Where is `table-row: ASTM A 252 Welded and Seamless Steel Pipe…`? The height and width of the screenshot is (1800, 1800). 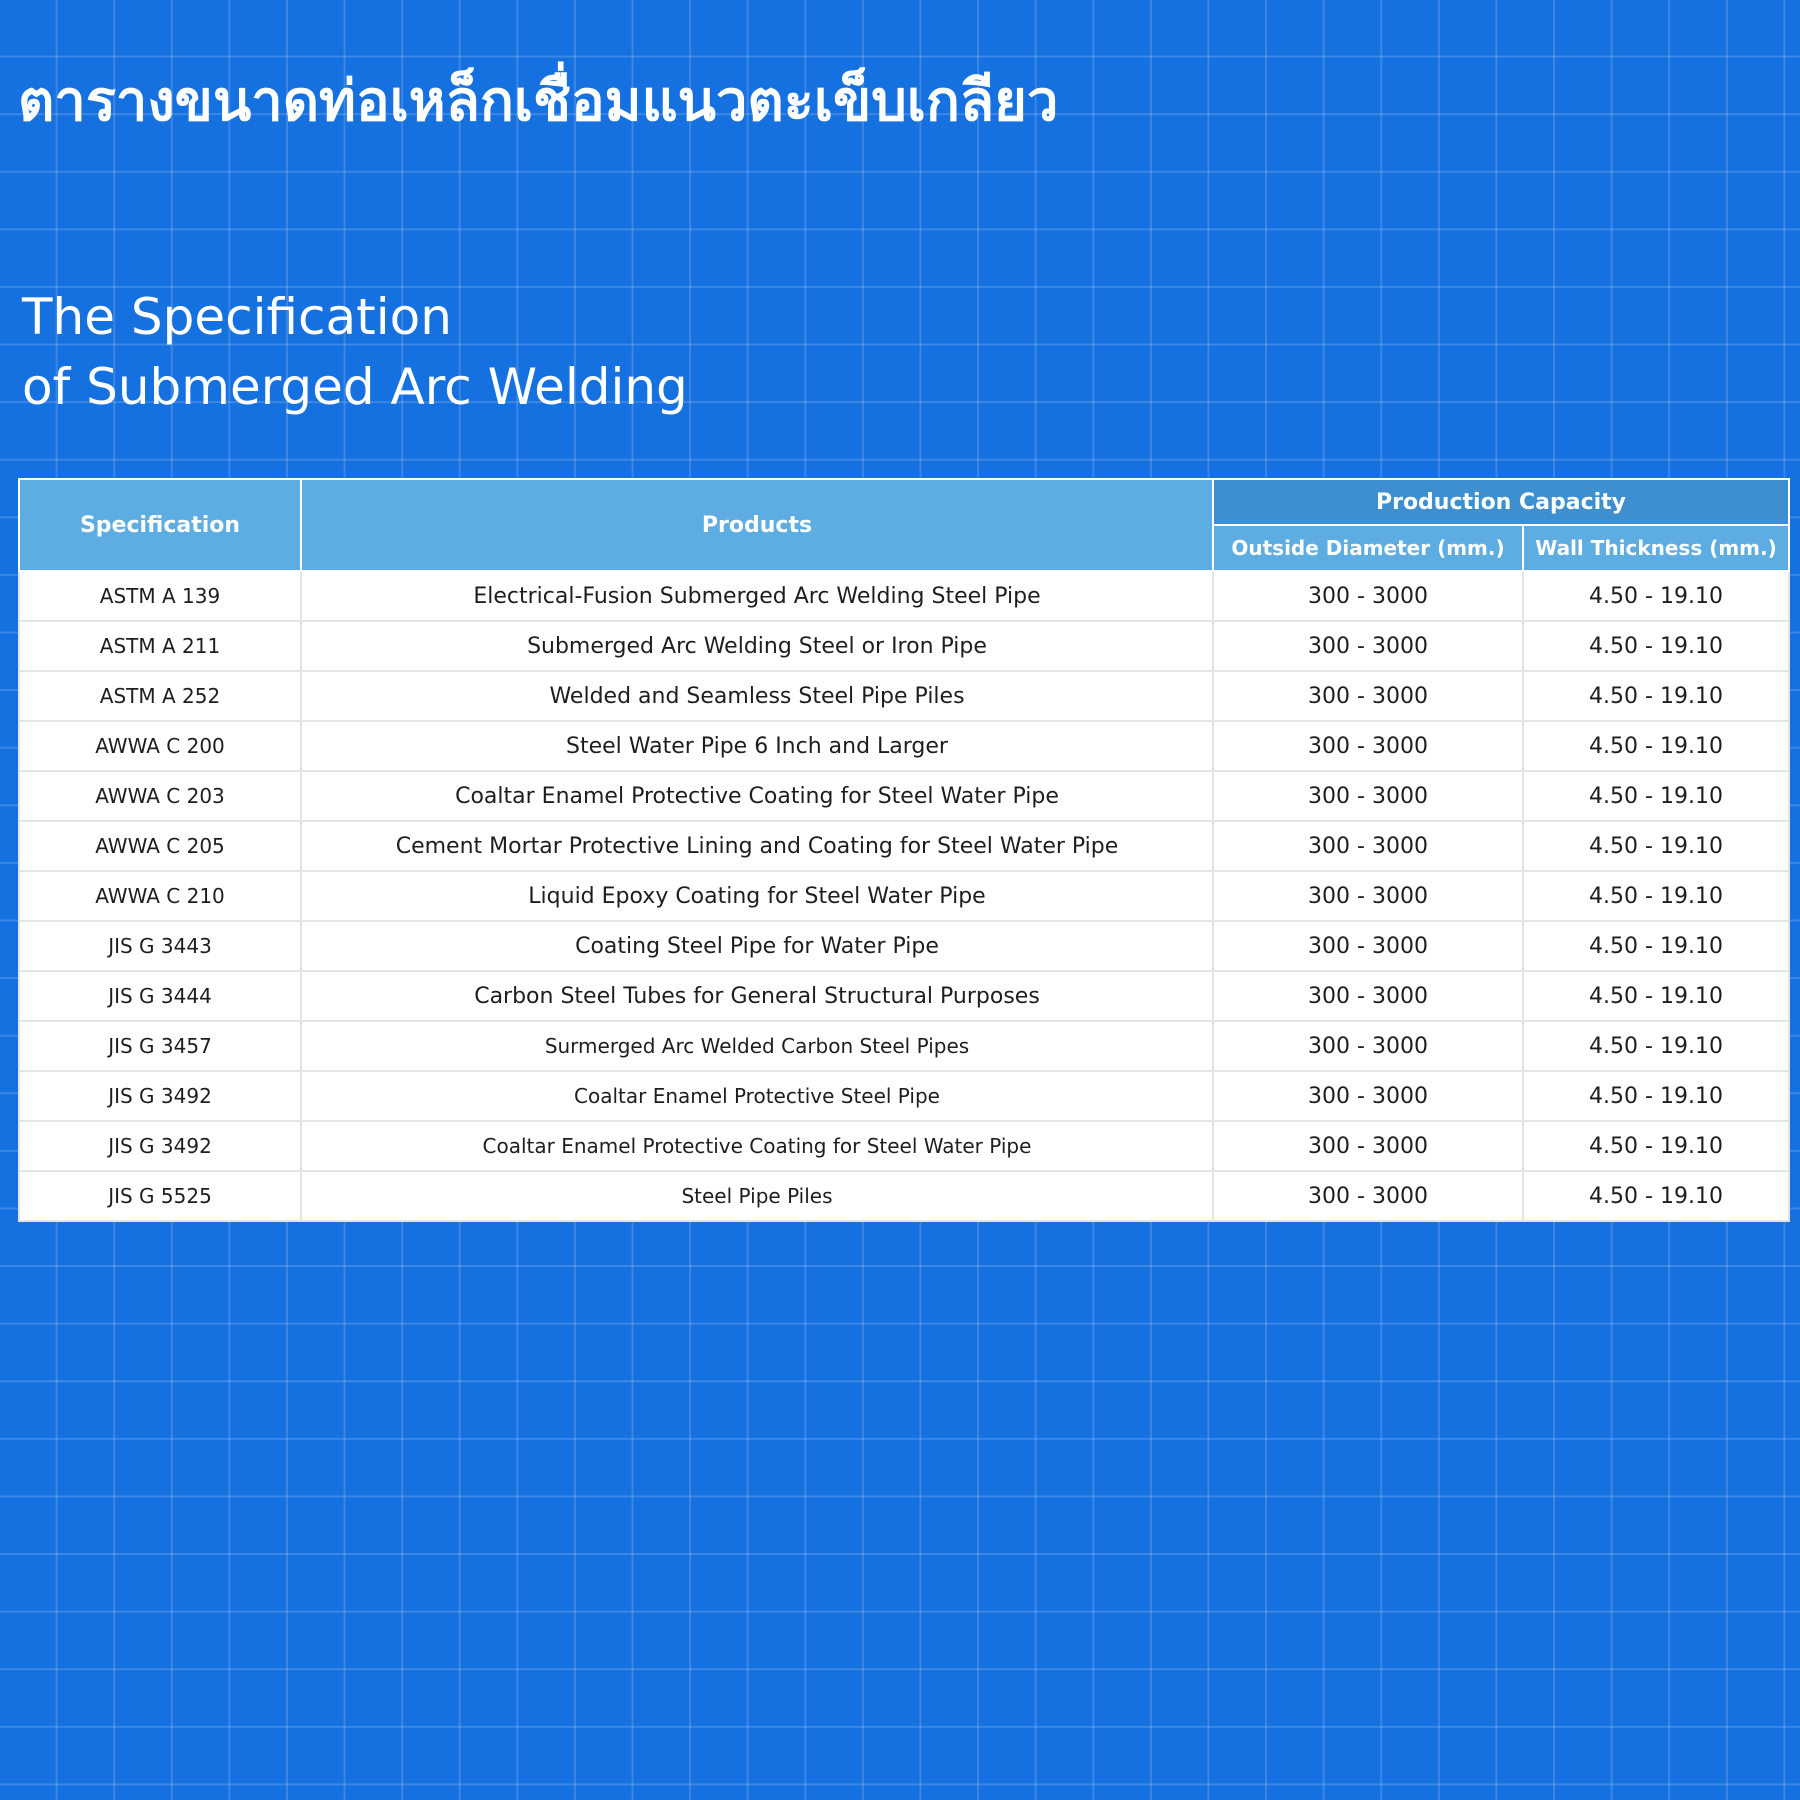 table-row: ASTM A 252 Welded and Seamless Steel Pipe… is located at coordinates (904, 696).